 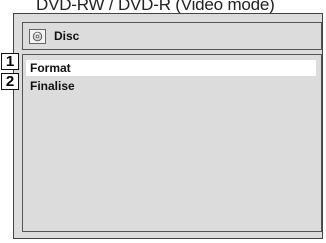 I want to click on menu-item-format: Format, so click(x=171, y=68).